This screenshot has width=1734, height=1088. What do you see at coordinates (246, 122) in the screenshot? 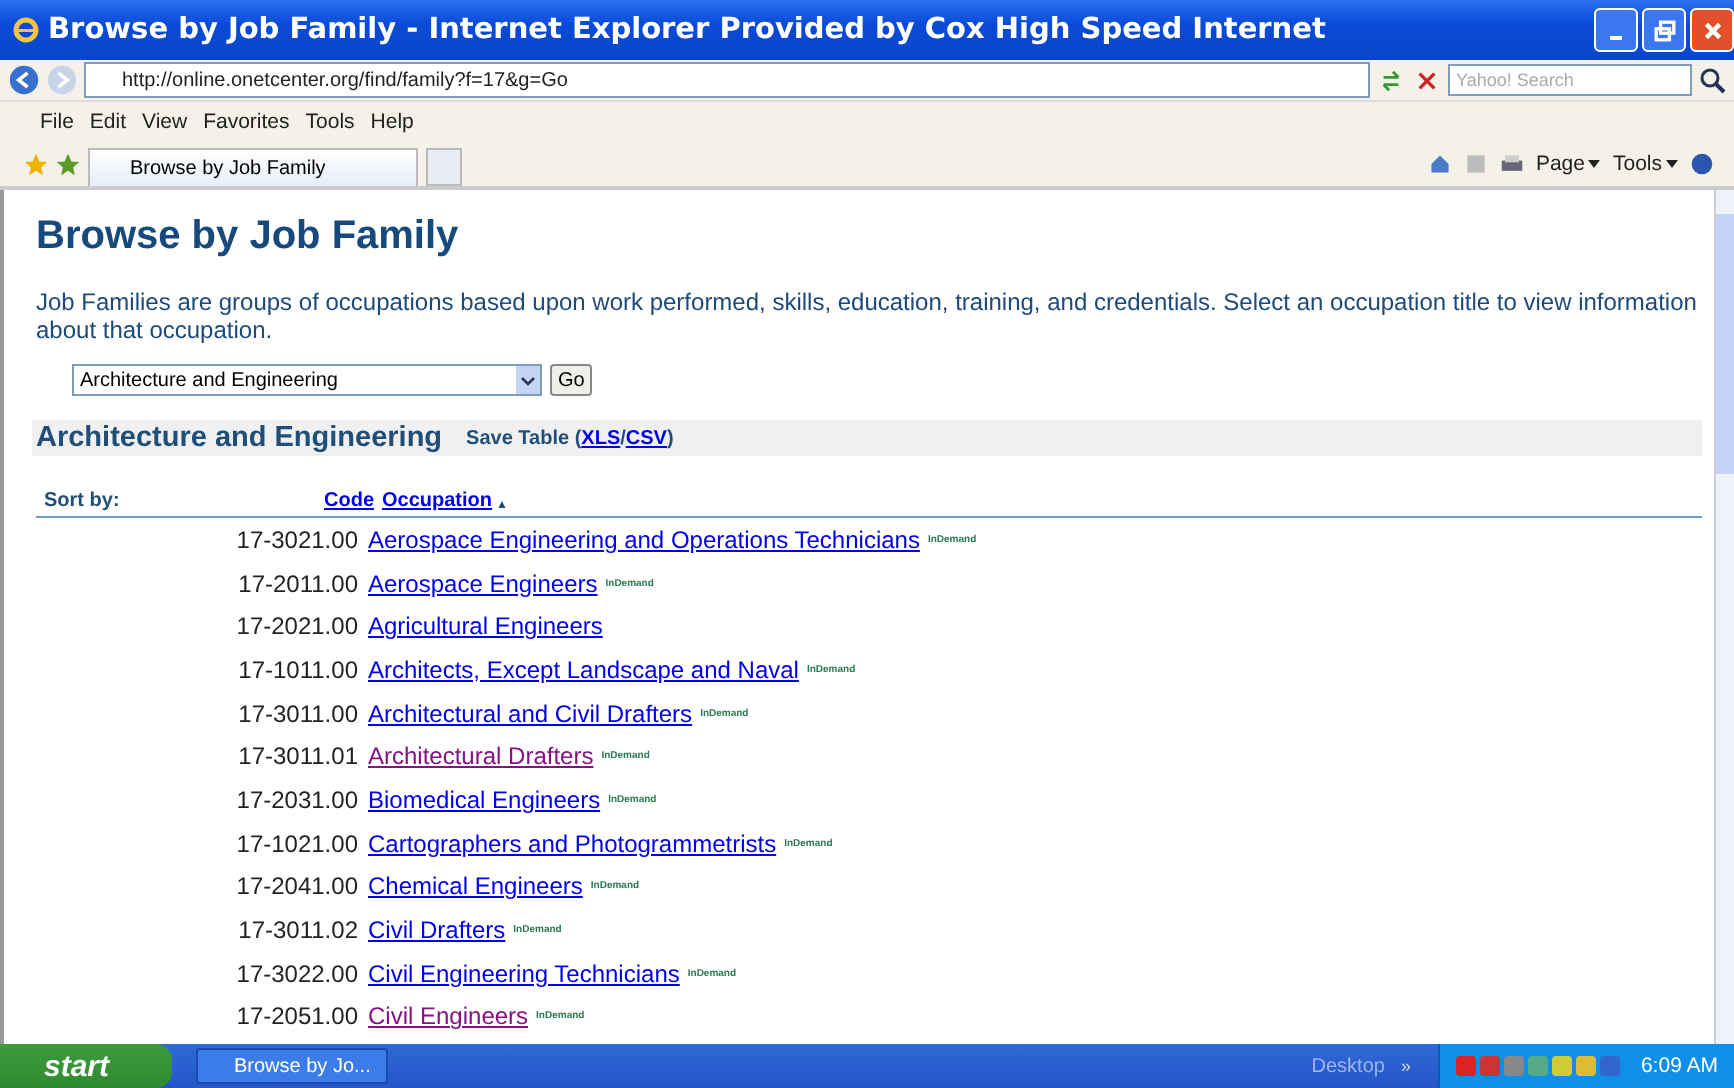
I see `menu-item: Favorites` at bounding box center [246, 122].